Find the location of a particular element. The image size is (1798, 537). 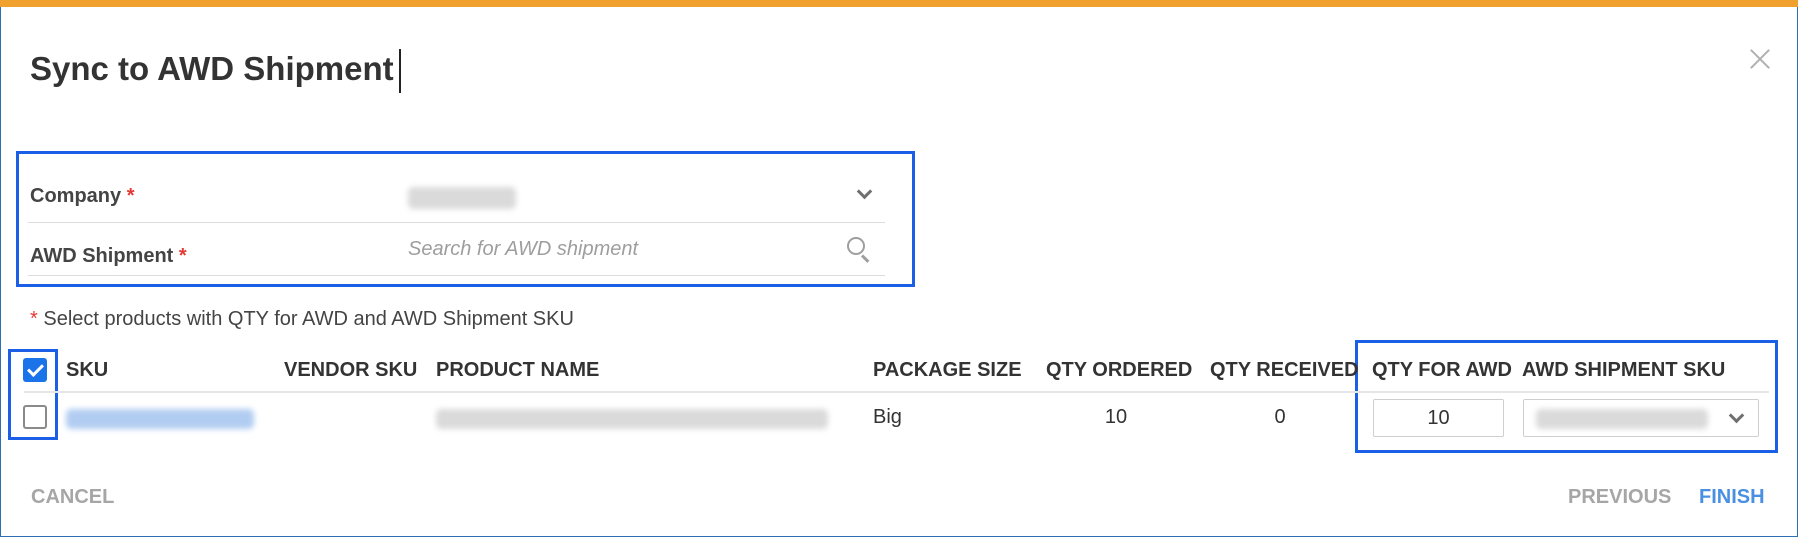

cancel-button: CANCEL is located at coordinates (72, 497).